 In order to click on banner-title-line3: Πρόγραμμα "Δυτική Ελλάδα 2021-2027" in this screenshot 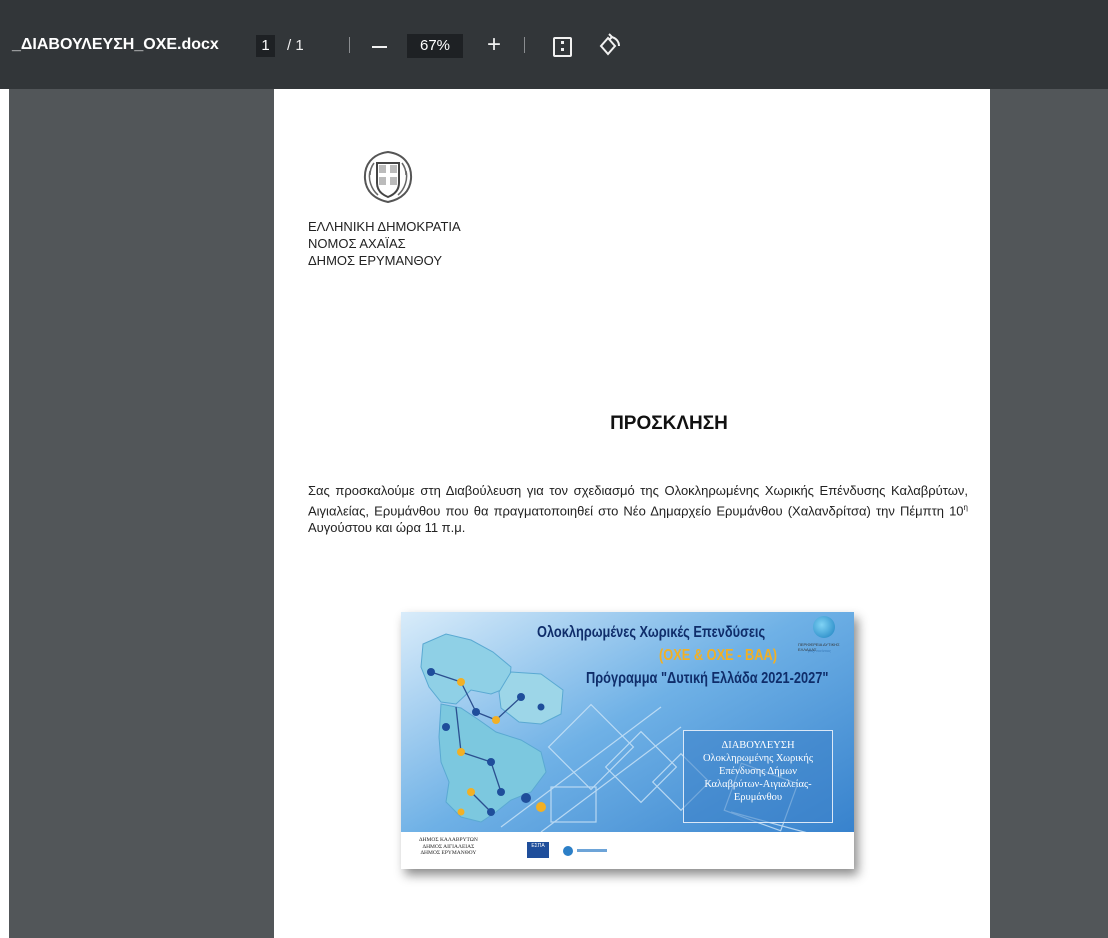, I will do `click(707, 678)`.